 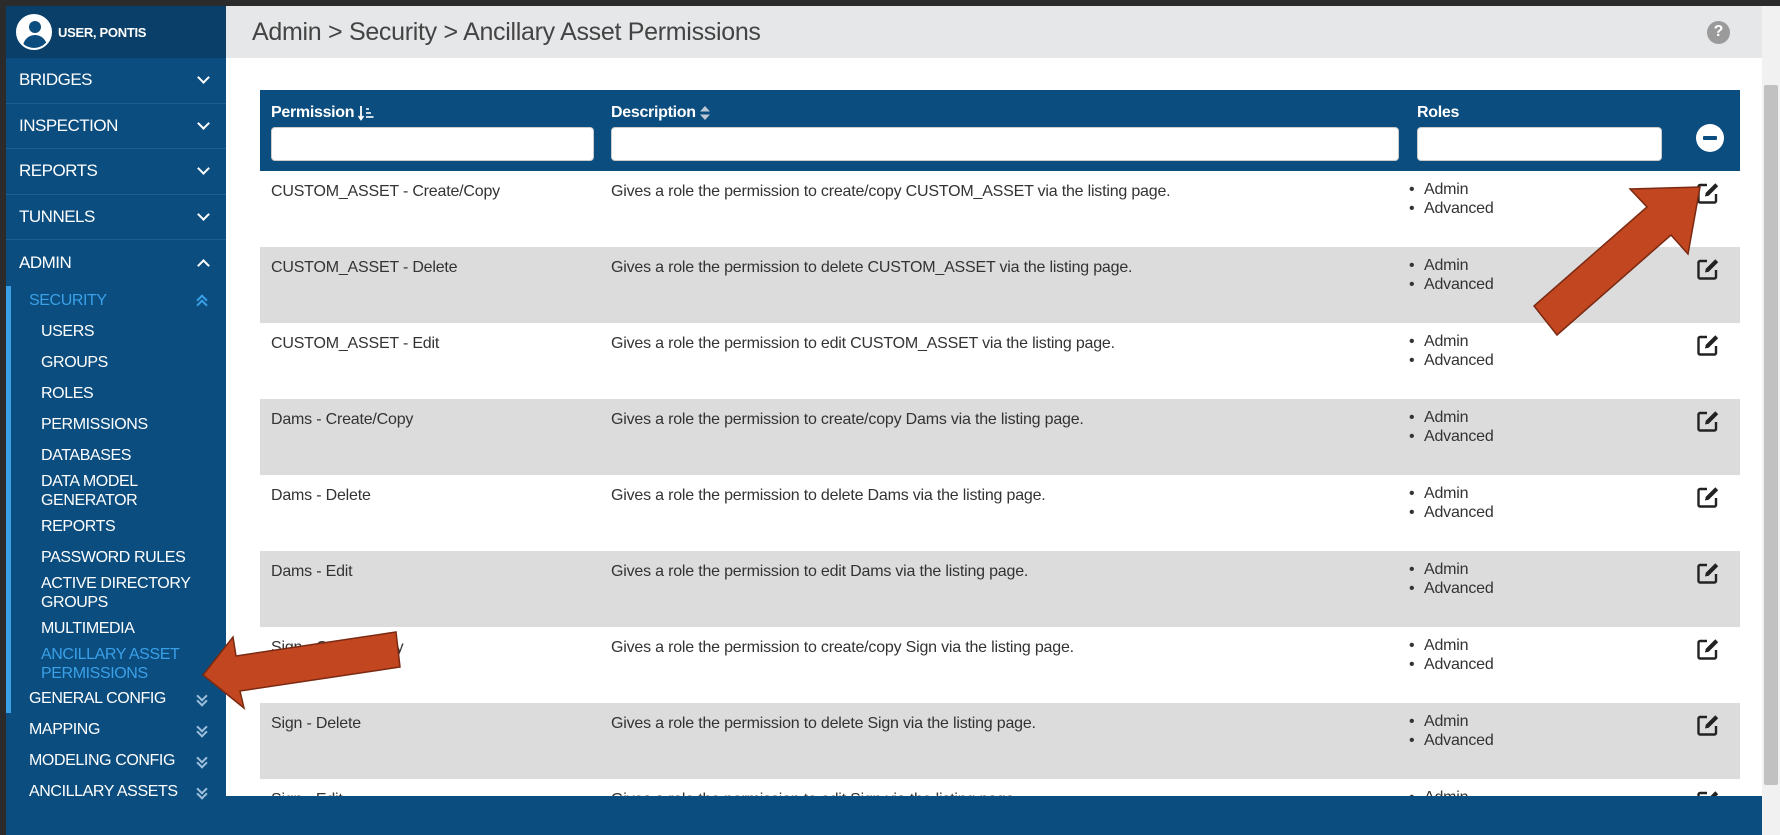 I want to click on column-header-description: Description, so click(x=660, y=113).